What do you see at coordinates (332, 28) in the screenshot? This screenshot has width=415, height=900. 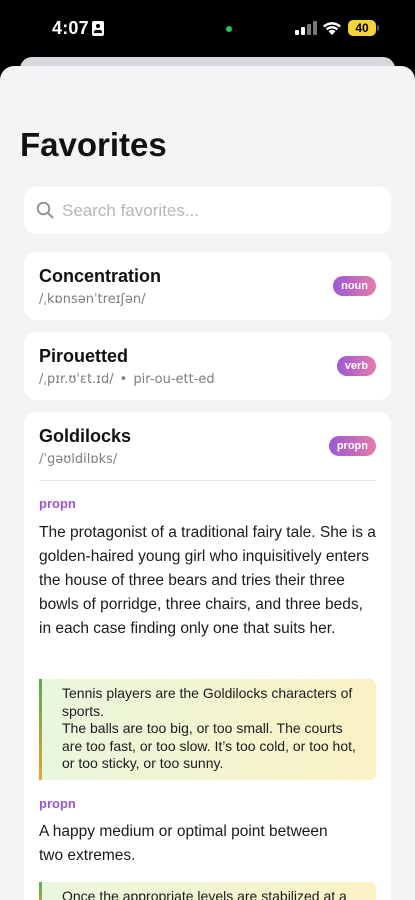 I see `wifi-icon` at bounding box center [332, 28].